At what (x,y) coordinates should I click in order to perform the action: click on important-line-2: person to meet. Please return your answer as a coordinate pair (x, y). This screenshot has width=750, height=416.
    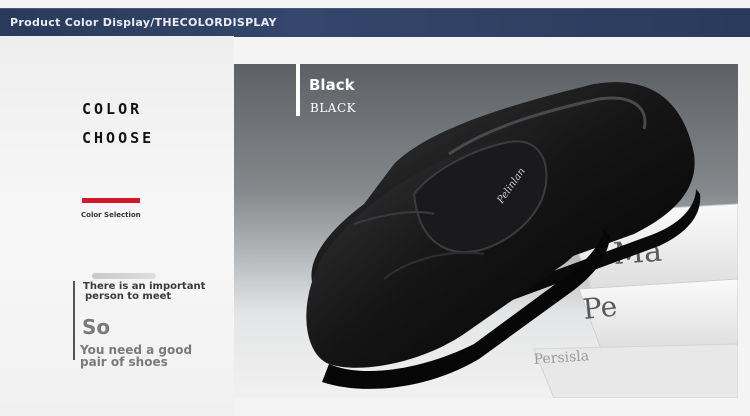
    Looking at the image, I should click on (128, 296).